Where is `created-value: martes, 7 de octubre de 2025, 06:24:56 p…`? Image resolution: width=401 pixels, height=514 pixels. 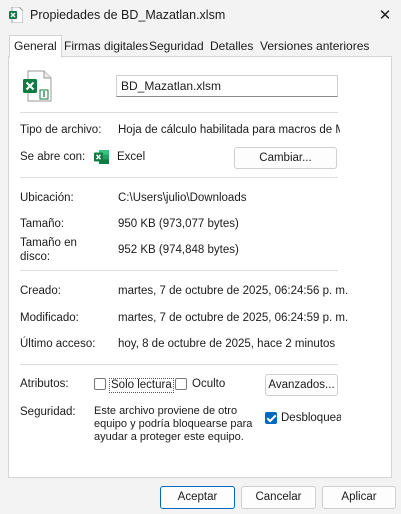 created-value: martes, 7 de octubre de 2025, 06:24:56 p… is located at coordinates (233, 291).